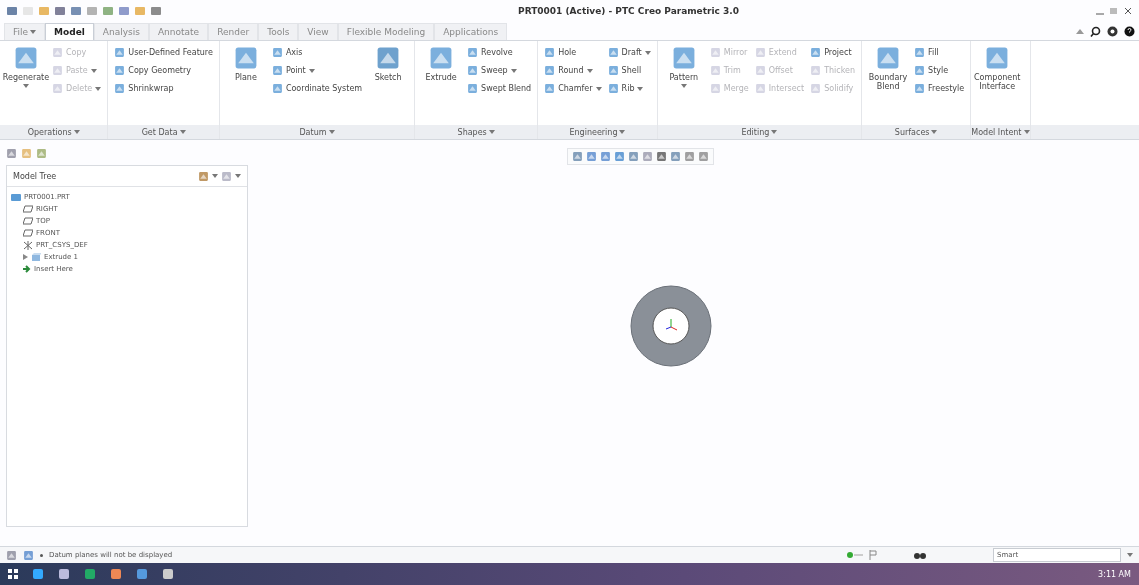 The width and height of the screenshot is (1139, 585). I want to click on ribbon-button: User-Defined Feature, so click(163, 52).